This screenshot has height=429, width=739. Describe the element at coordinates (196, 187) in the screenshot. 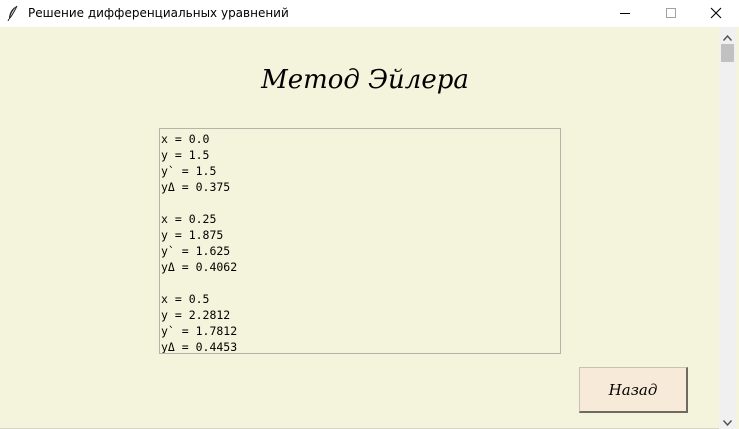

I see `output-line: yΔ = 0.375` at that location.